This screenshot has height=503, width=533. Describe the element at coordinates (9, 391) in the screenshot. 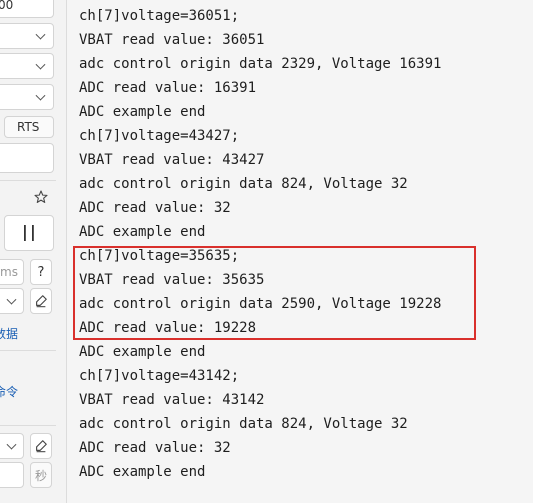

I see `command-link: 命令` at that location.